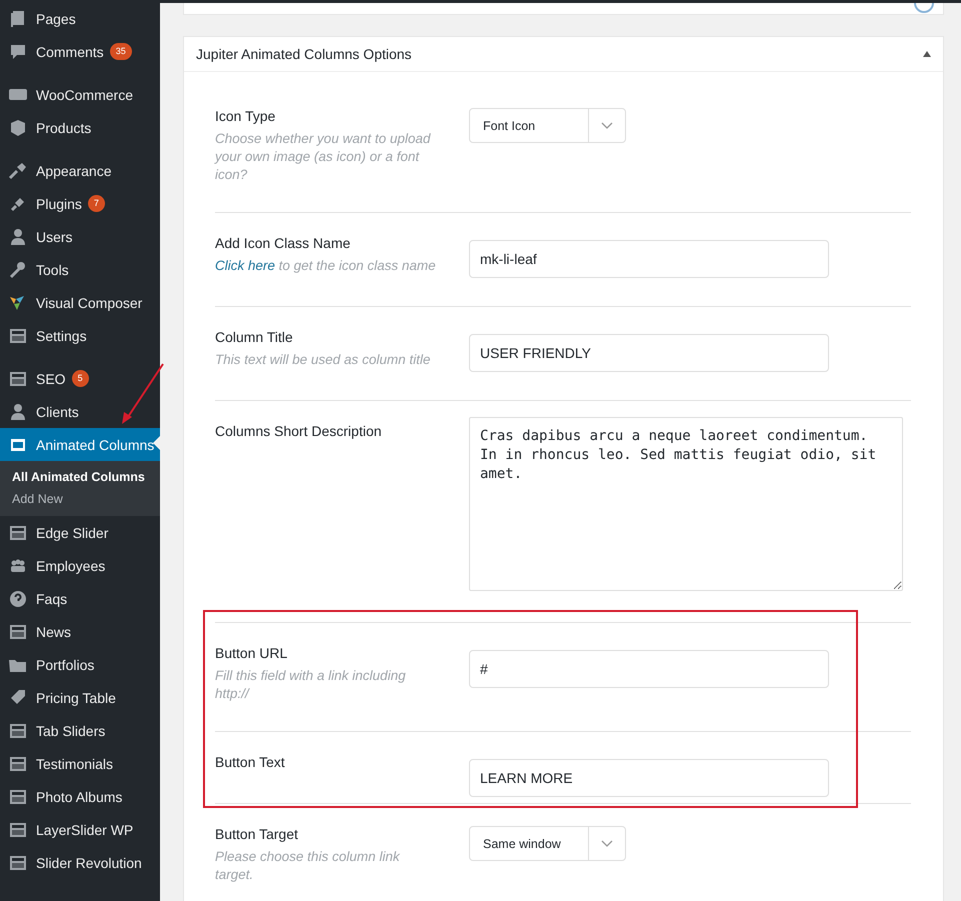 The width and height of the screenshot is (961, 901). What do you see at coordinates (80, 94) in the screenshot?
I see `sidebar-item: WooCommerce` at bounding box center [80, 94].